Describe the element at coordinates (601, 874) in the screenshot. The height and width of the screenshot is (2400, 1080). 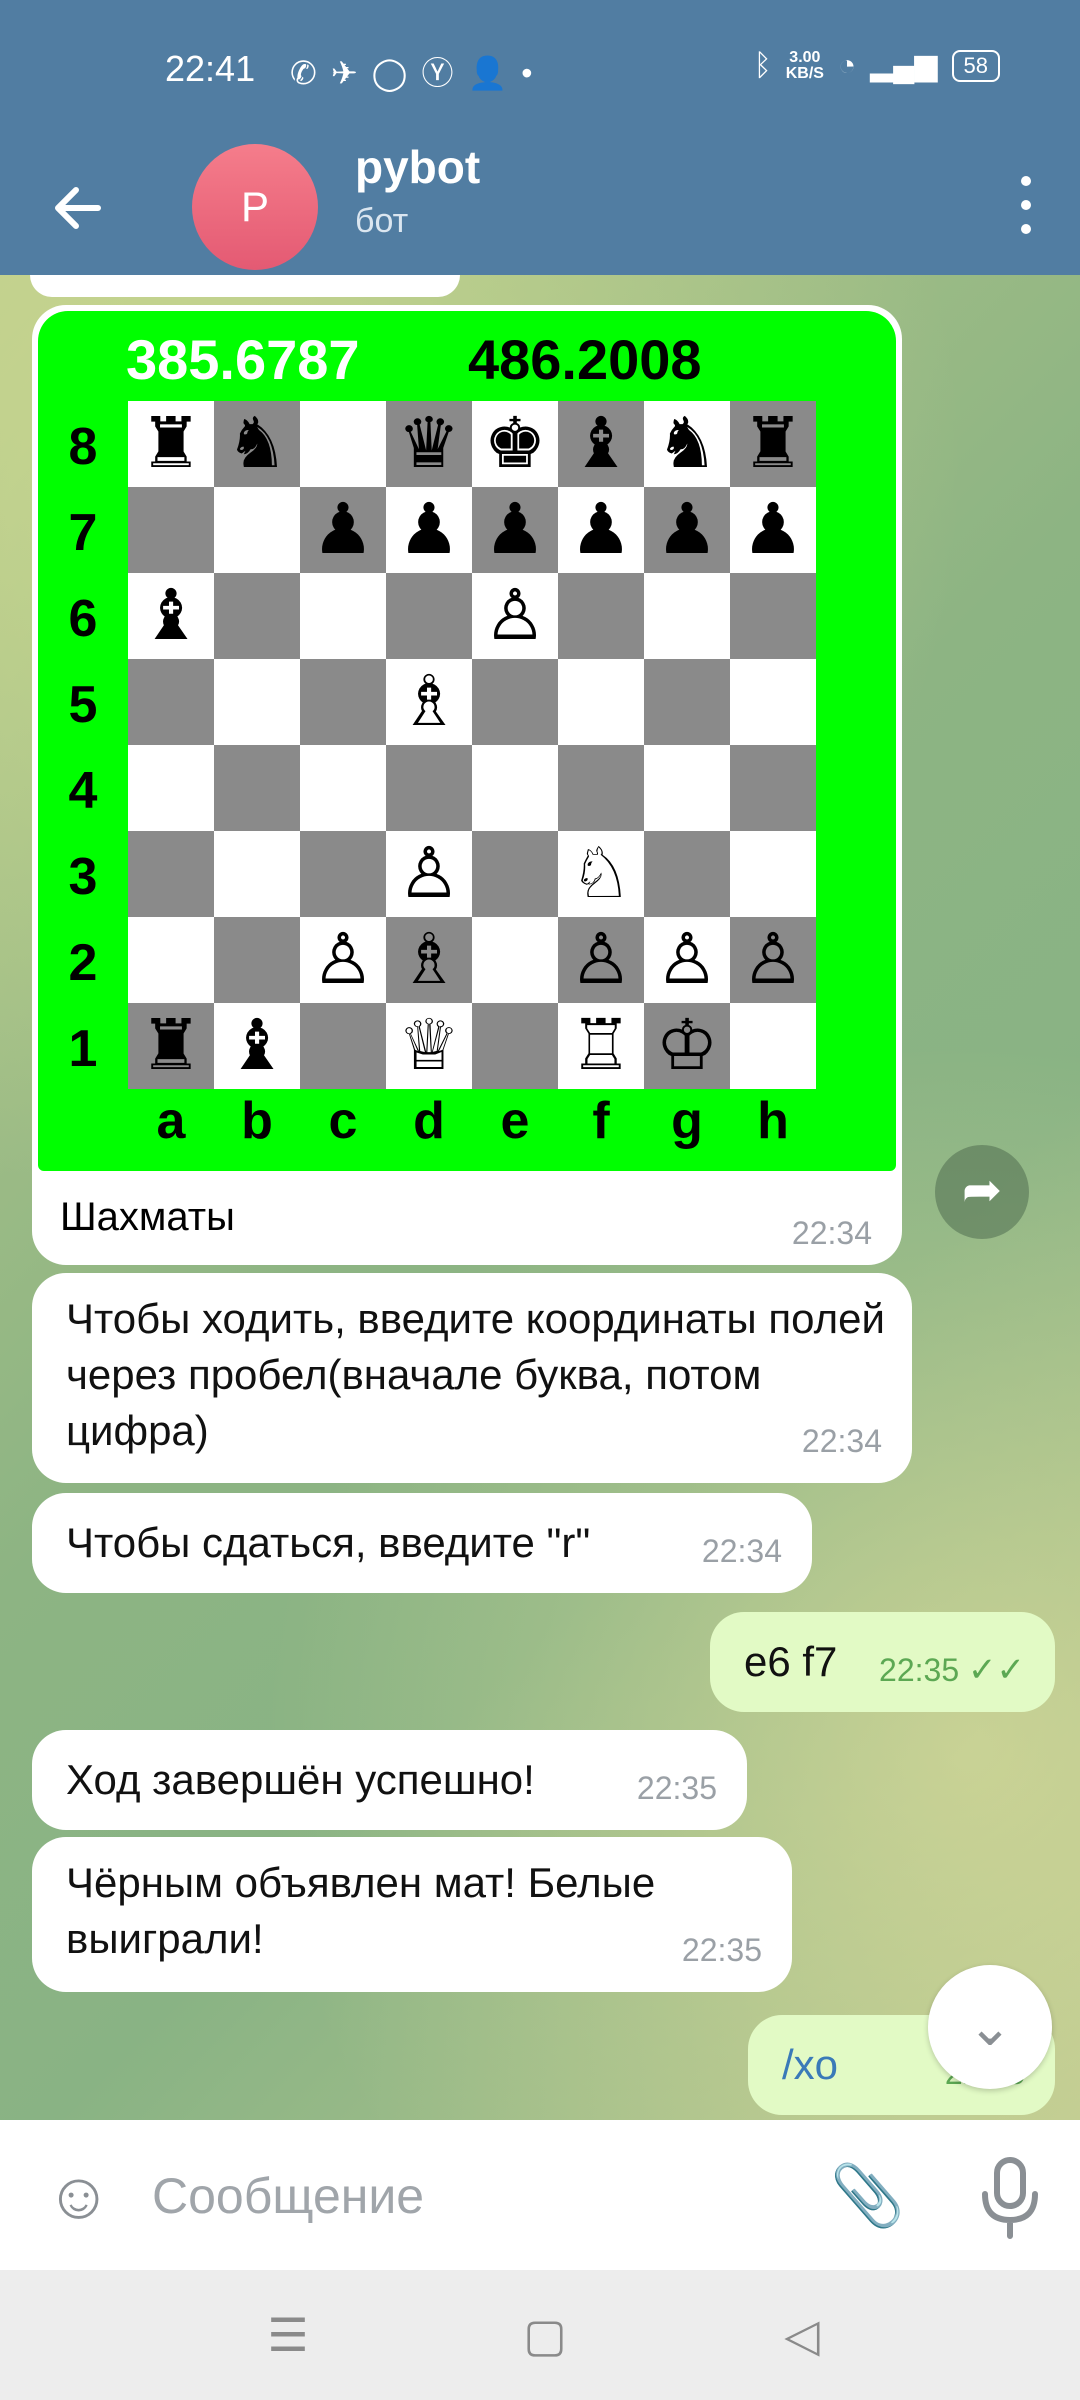
I see `board-square: ♘` at that location.